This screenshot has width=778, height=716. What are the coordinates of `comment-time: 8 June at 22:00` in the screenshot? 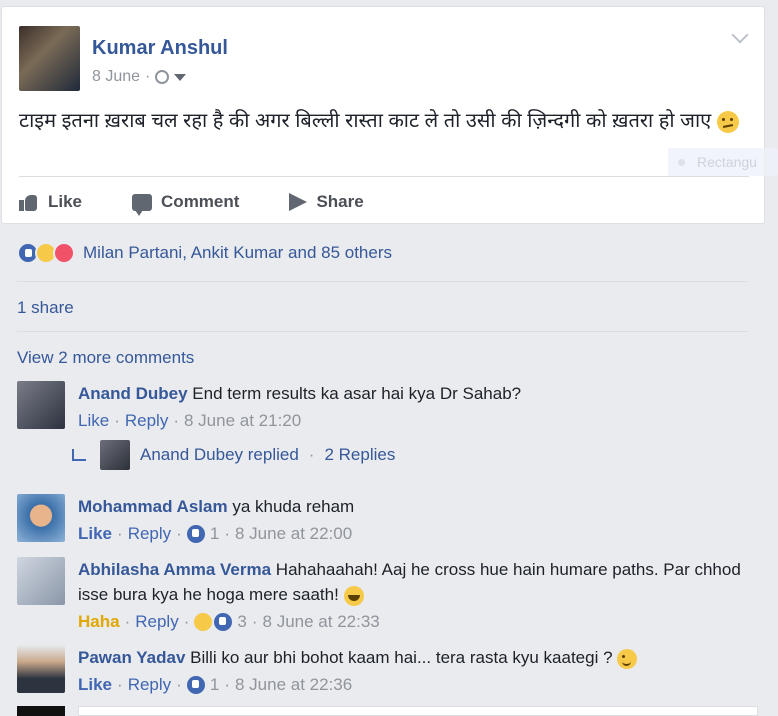 It's located at (293, 533).